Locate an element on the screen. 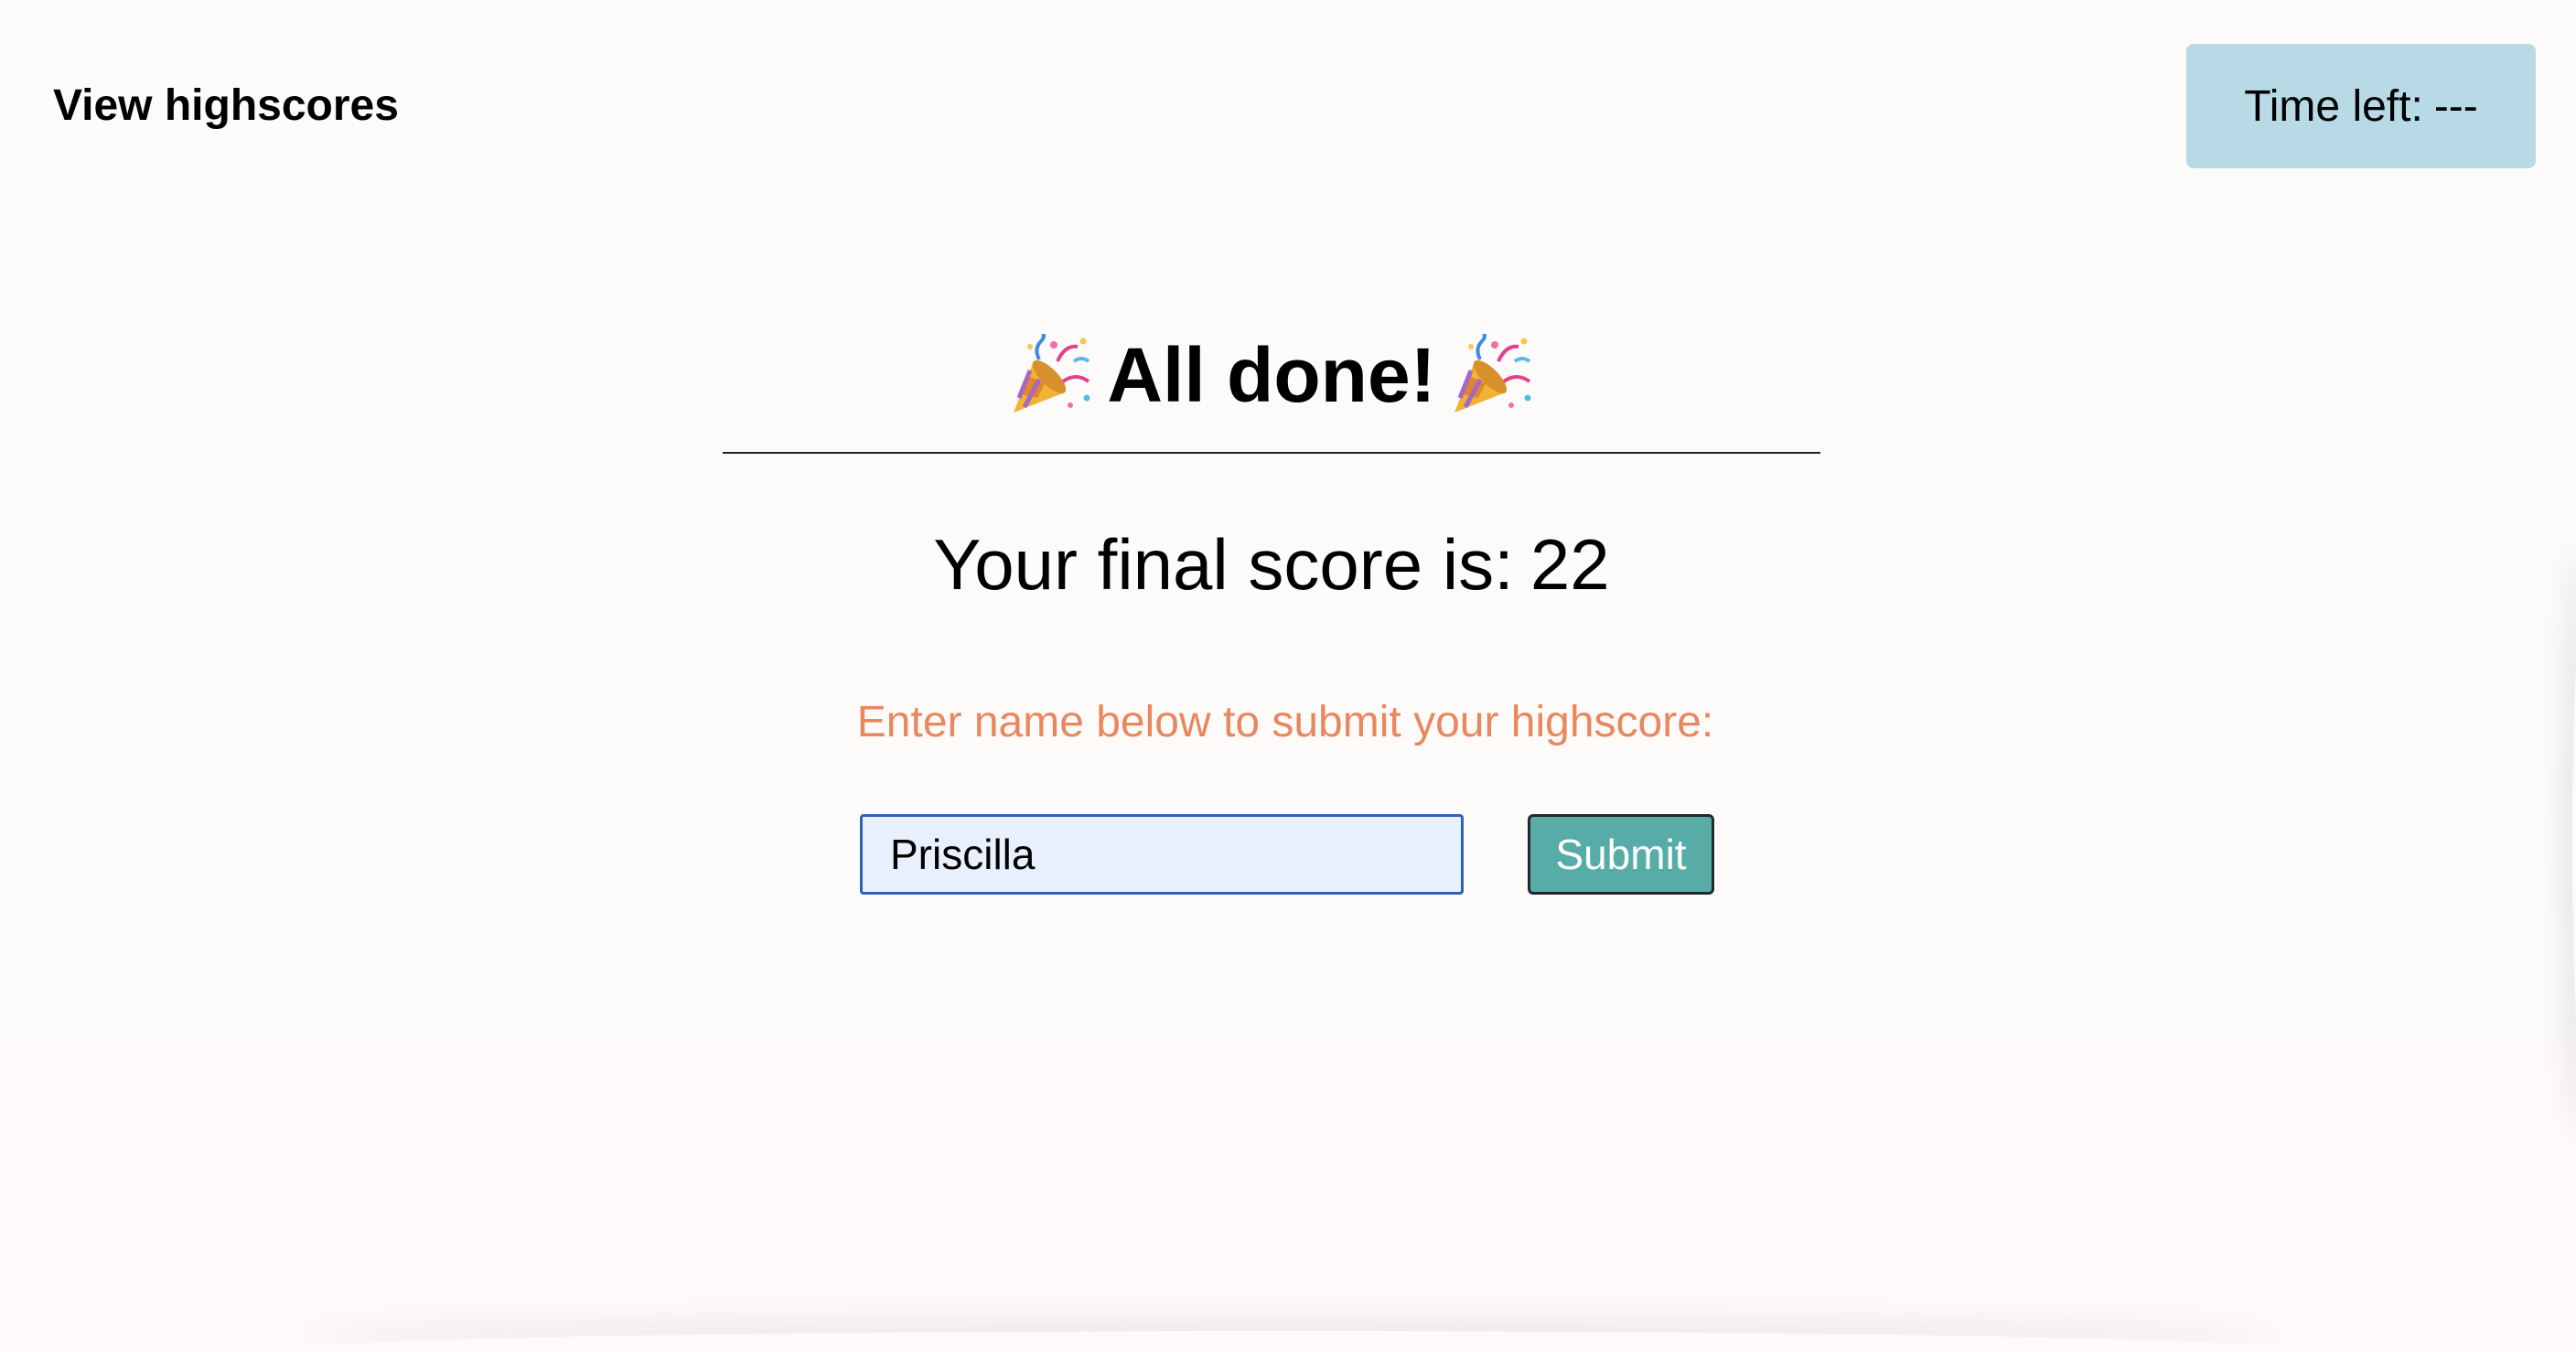 Image resolution: width=2576 pixels, height=1352 pixels. final-score-label: Your final score is: is located at coordinates (1224, 564).